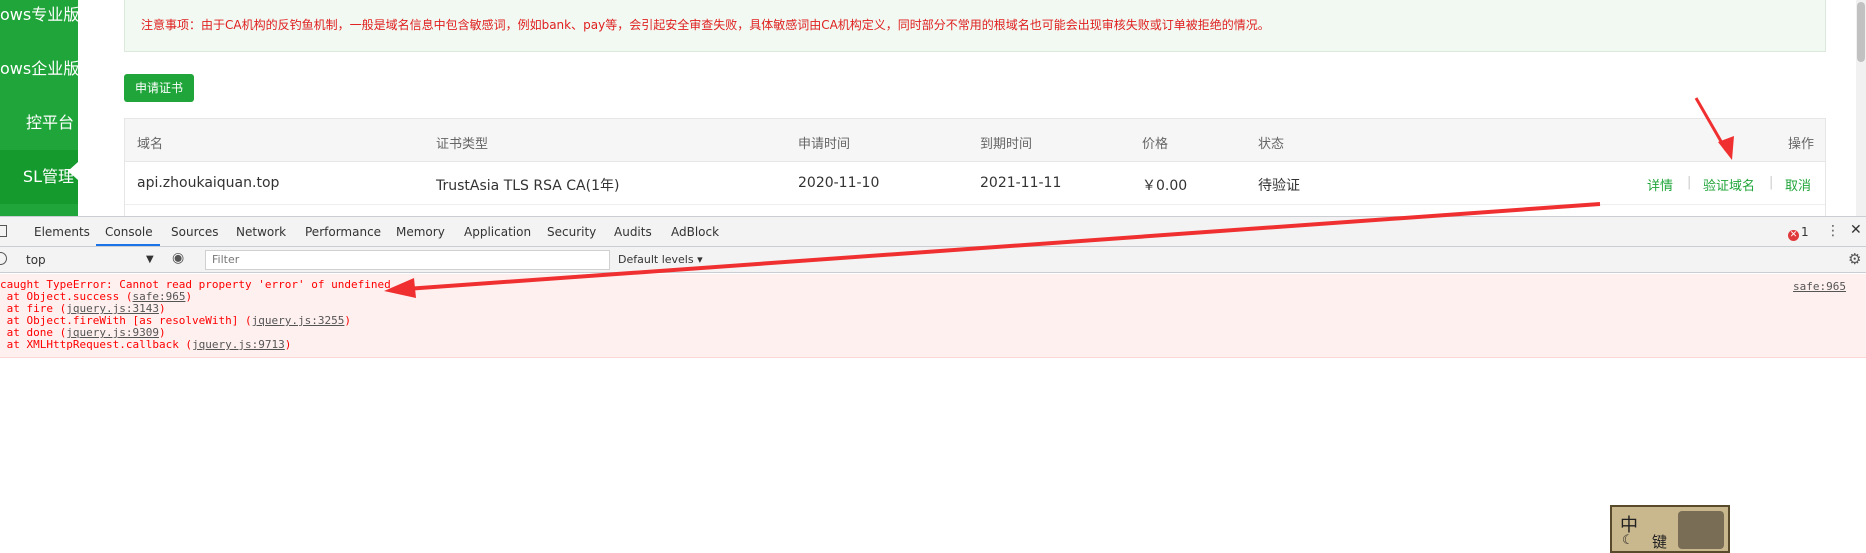  What do you see at coordinates (1856, 230) in the screenshot?
I see `close-icon: ✕` at bounding box center [1856, 230].